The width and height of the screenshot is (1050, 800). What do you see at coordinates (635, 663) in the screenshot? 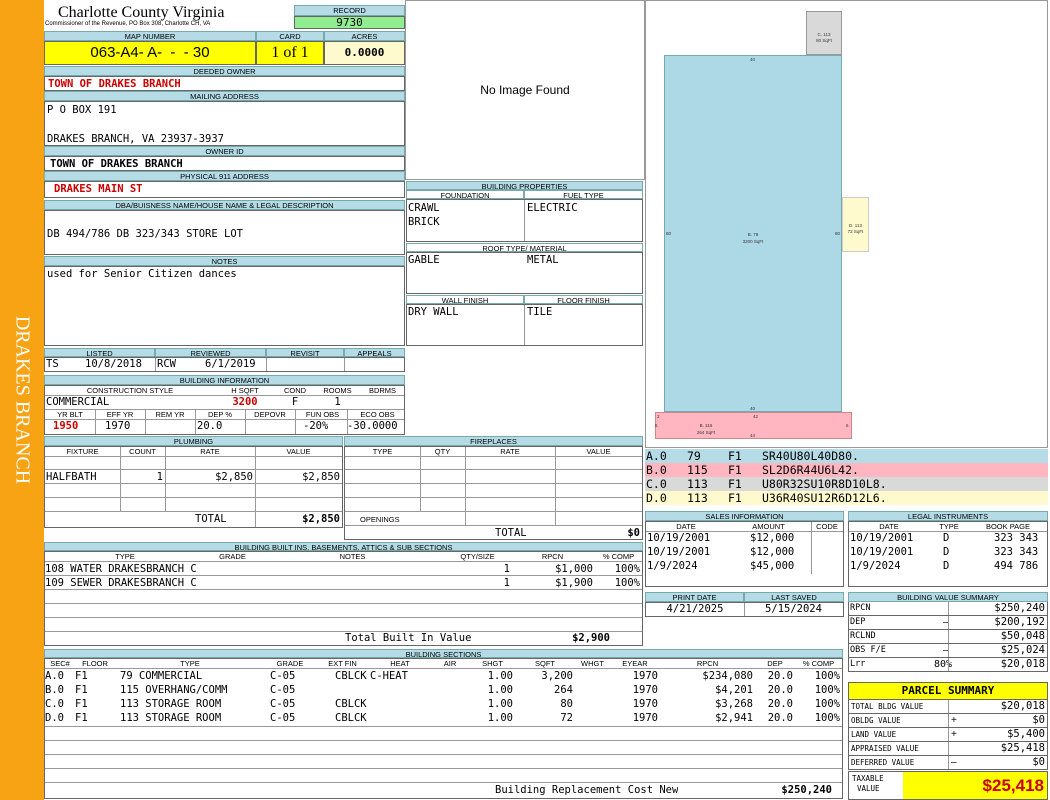
I see `sections-col-header: EYEAR` at bounding box center [635, 663].